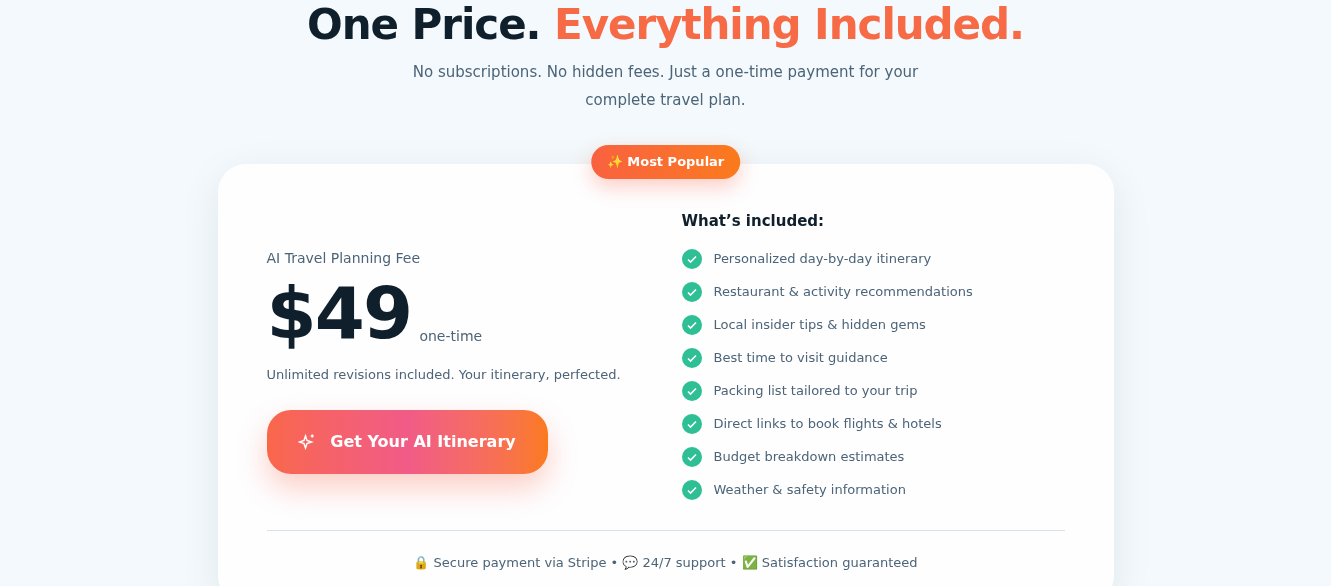 Image resolution: width=1331 pixels, height=586 pixels. What do you see at coordinates (307, 441) in the screenshot?
I see `sparkle-icon` at bounding box center [307, 441].